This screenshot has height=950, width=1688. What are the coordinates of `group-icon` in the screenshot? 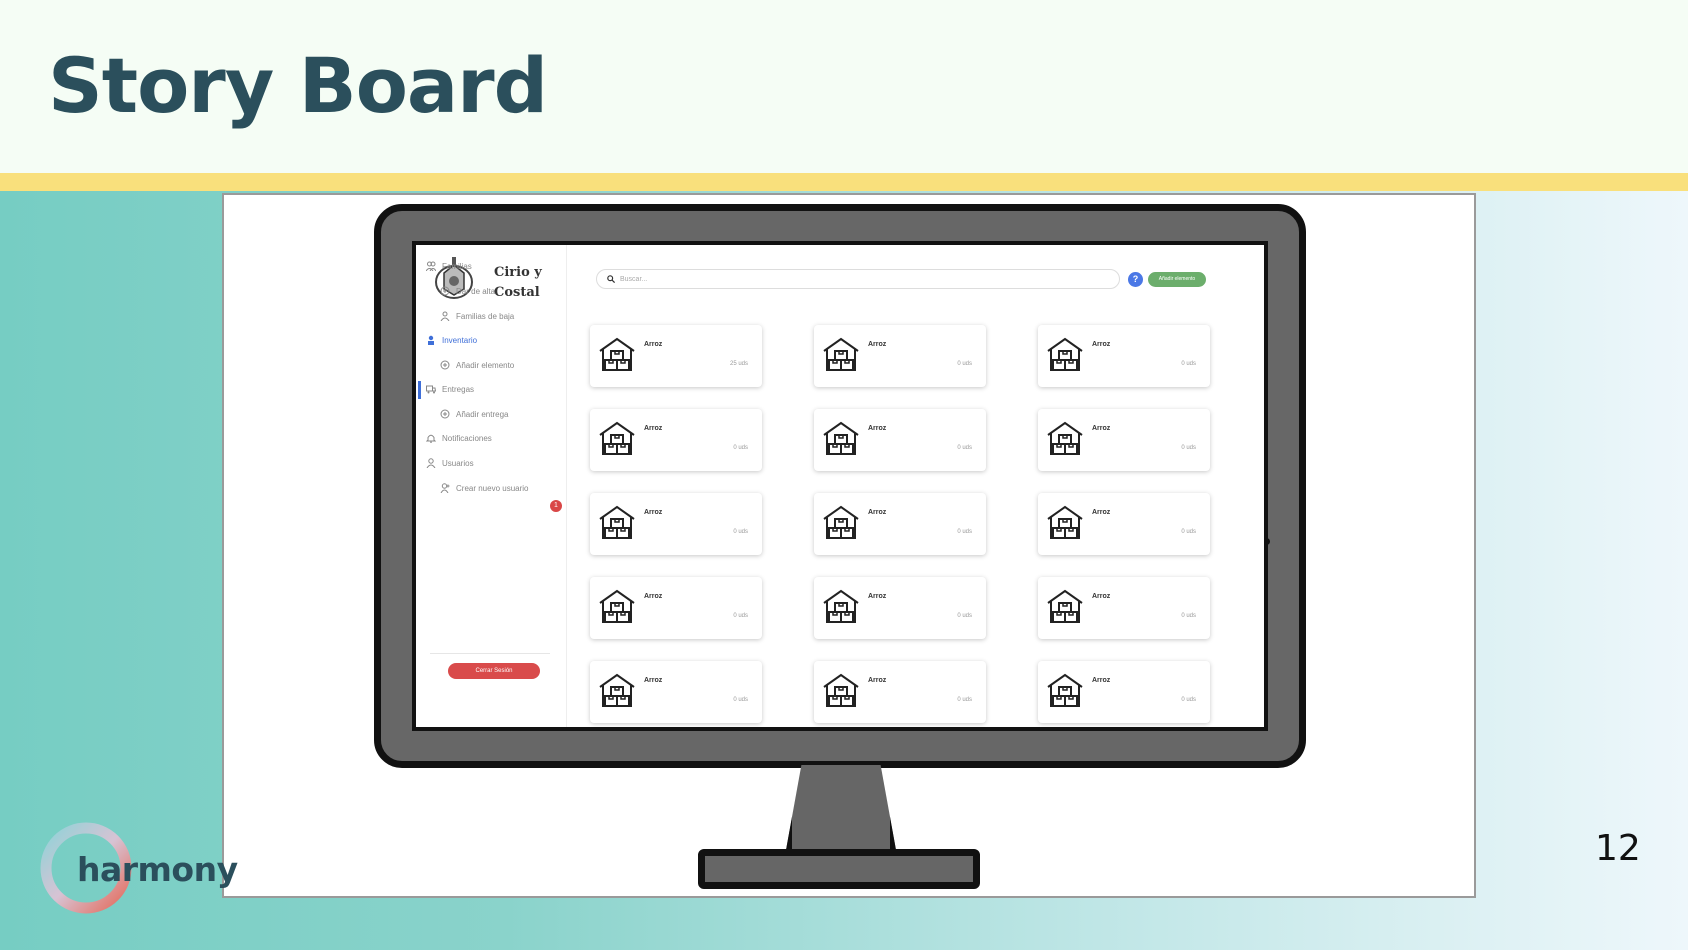 It's located at (445, 316).